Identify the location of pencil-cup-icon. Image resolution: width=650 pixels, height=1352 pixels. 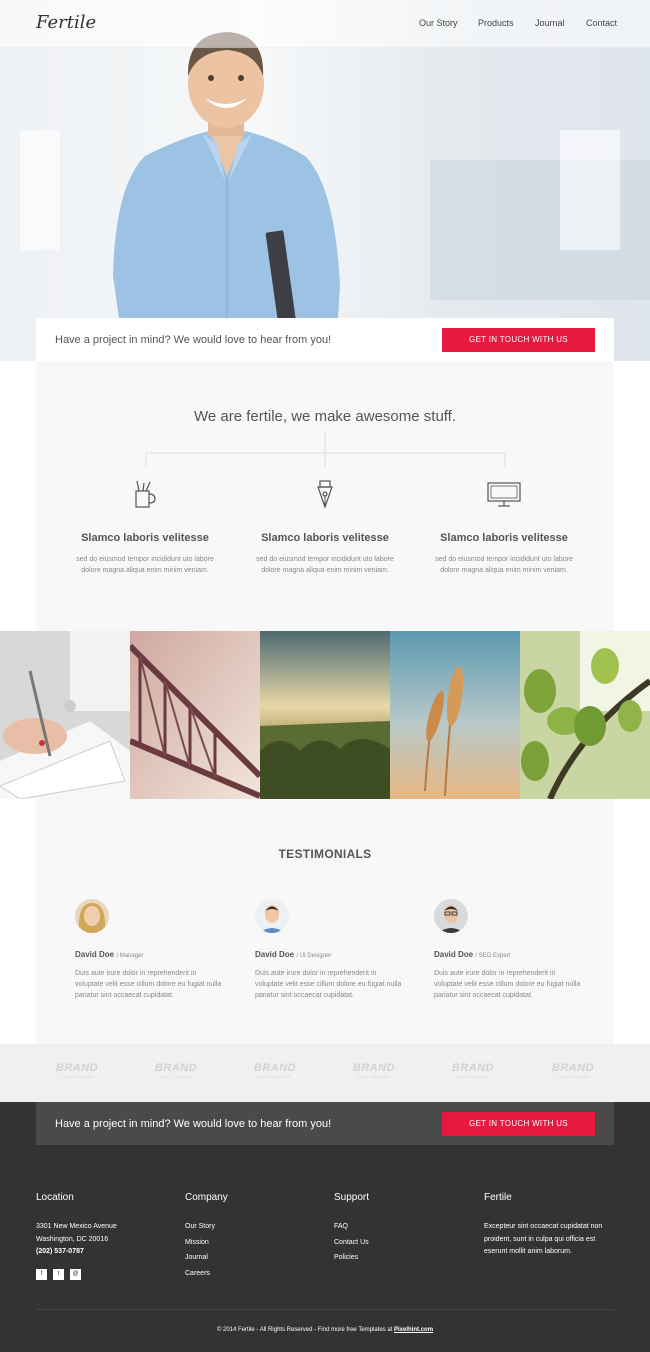
(145, 494).